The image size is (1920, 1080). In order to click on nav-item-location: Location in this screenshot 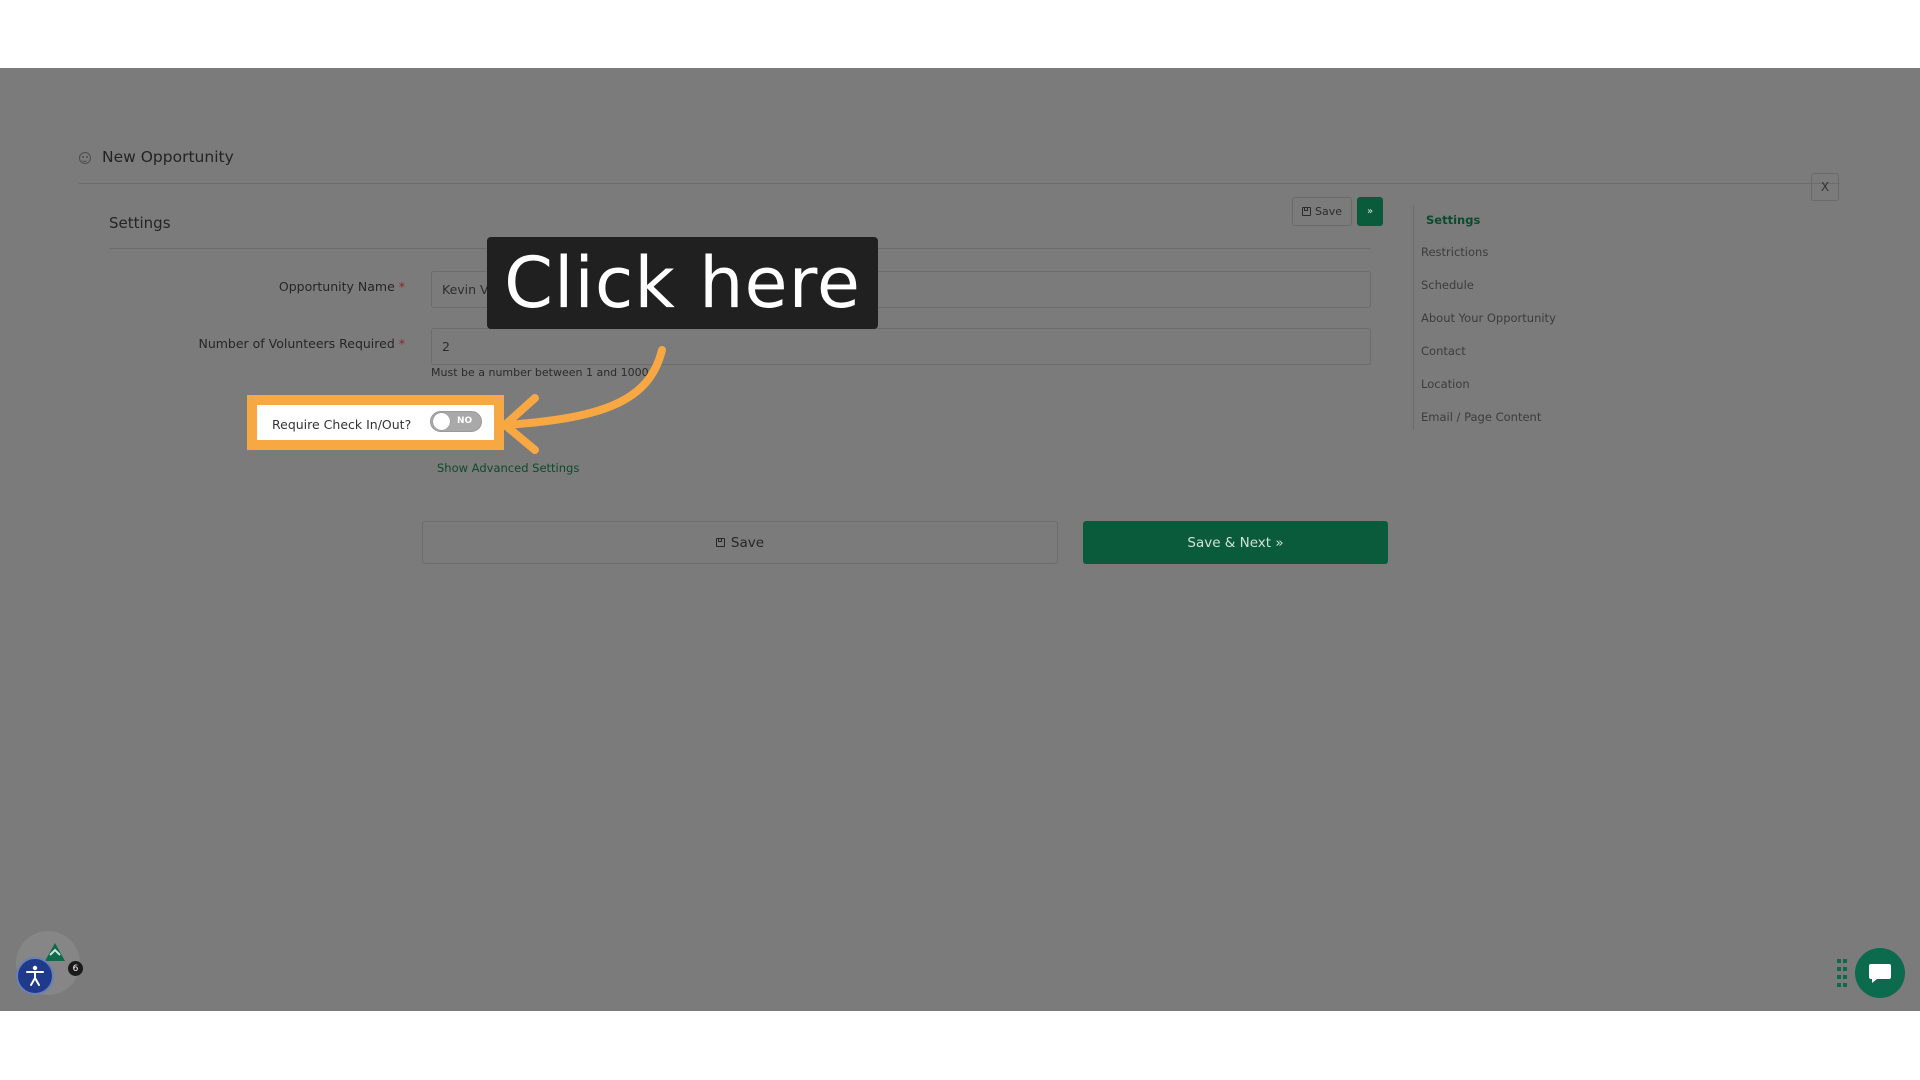, I will do `click(1445, 384)`.